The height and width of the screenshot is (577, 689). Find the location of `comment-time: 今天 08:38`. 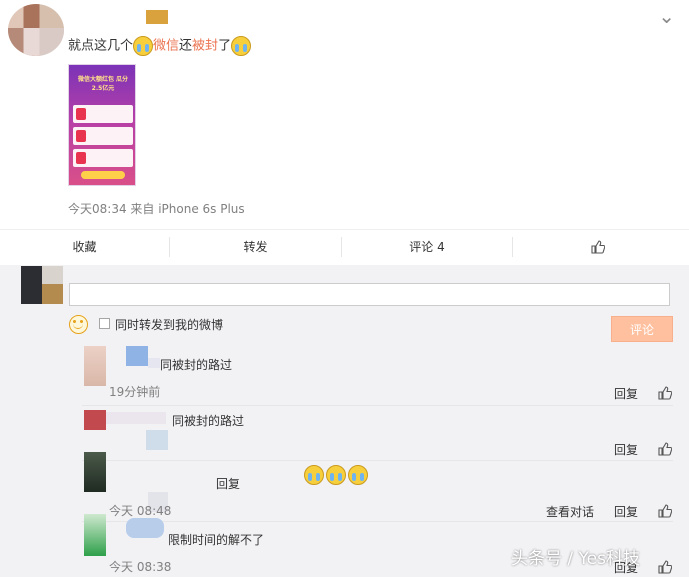

comment-time: 今天 08:38 is located at coordinates (140, 567).